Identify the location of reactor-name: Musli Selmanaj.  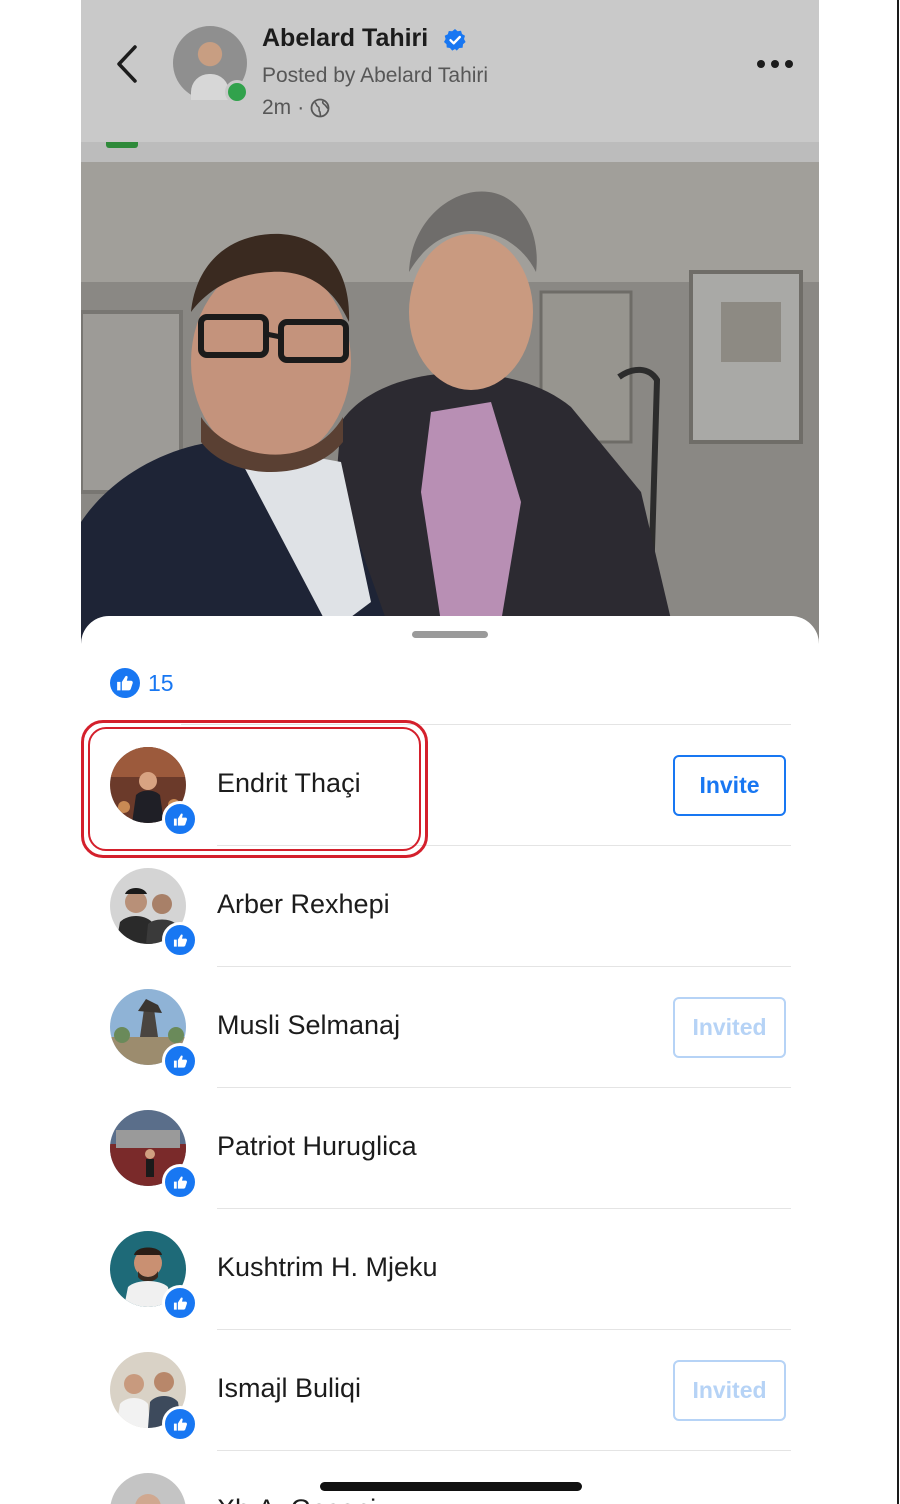
(308, 1025).